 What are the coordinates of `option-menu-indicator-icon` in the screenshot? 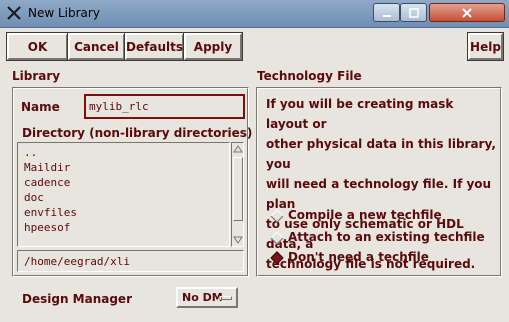 It's located at (226, 298).